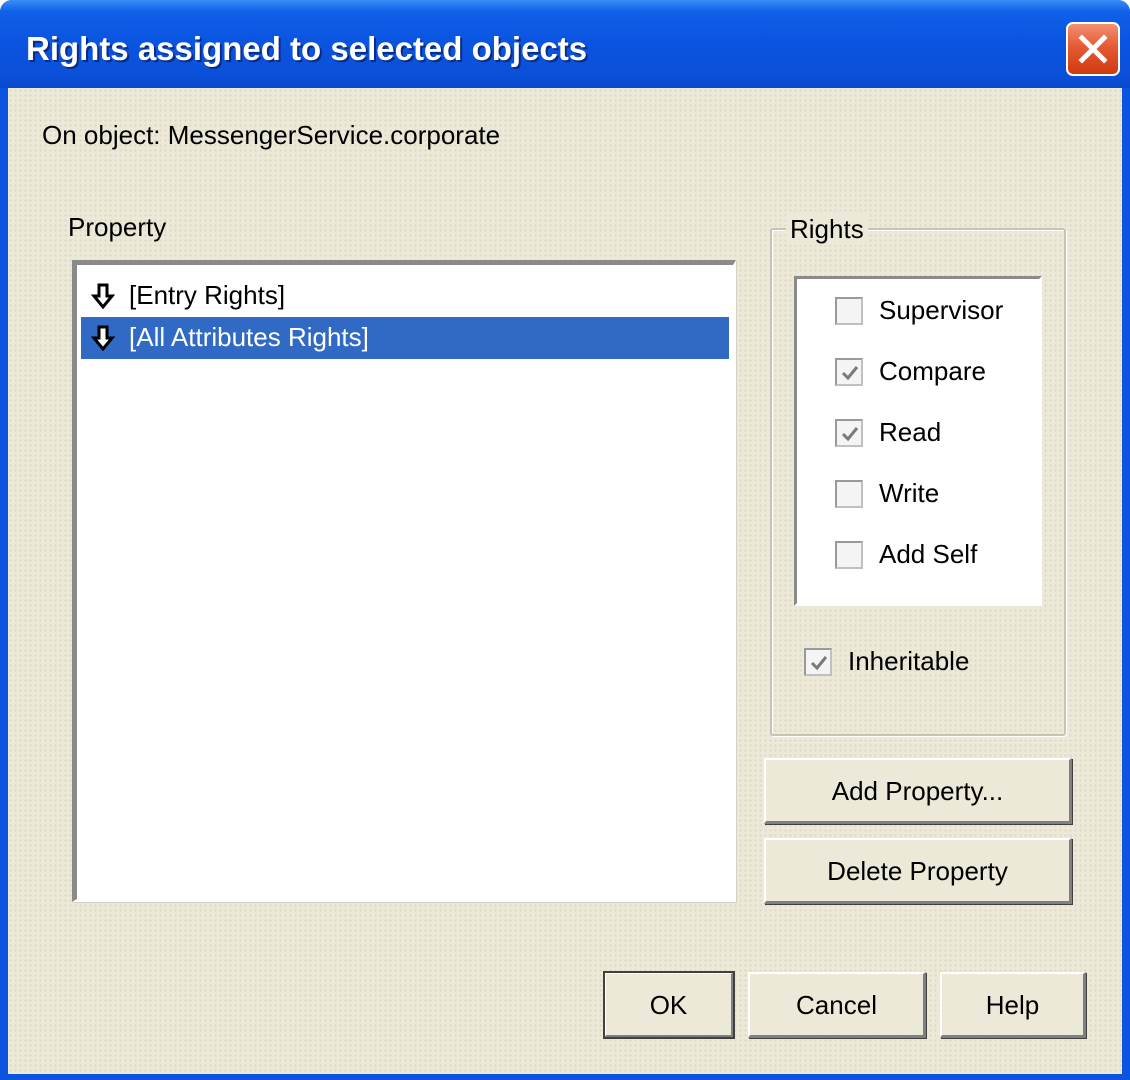 This screenshot has width=1130, height=1080. Describe the element at coordinates (405, 338) in the screenshot. I see `property-item-all-attributes-rights: [All Attributes Rights]` at that location.